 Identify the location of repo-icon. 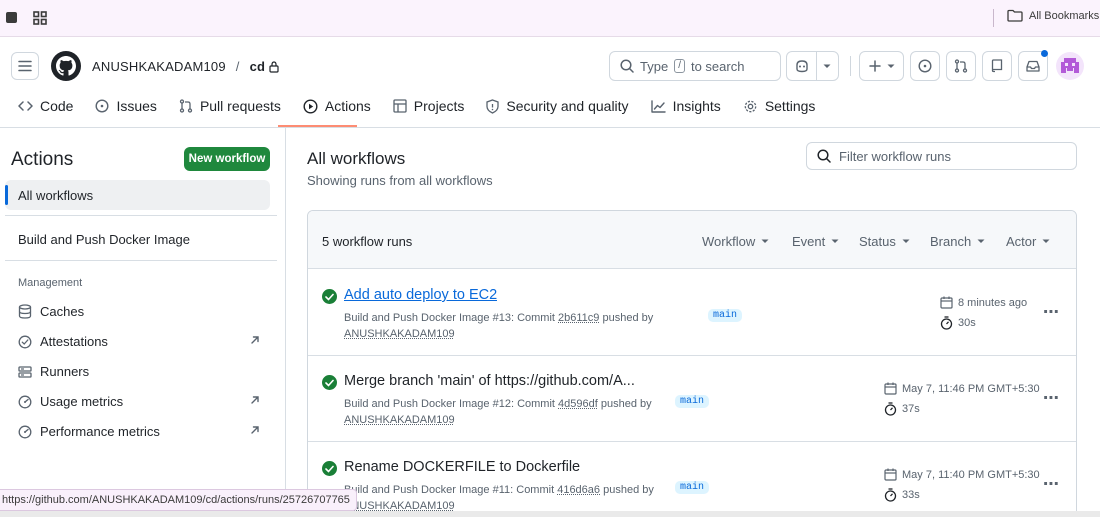
(997, 66).